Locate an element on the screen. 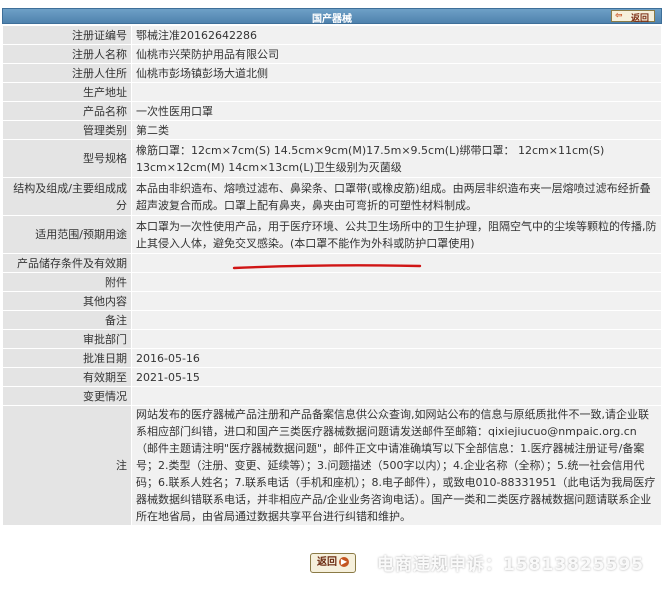 The height and width of the screenshot is (600, 664). back-arrow-icon: ▶ is located at coordinates (344, 562).